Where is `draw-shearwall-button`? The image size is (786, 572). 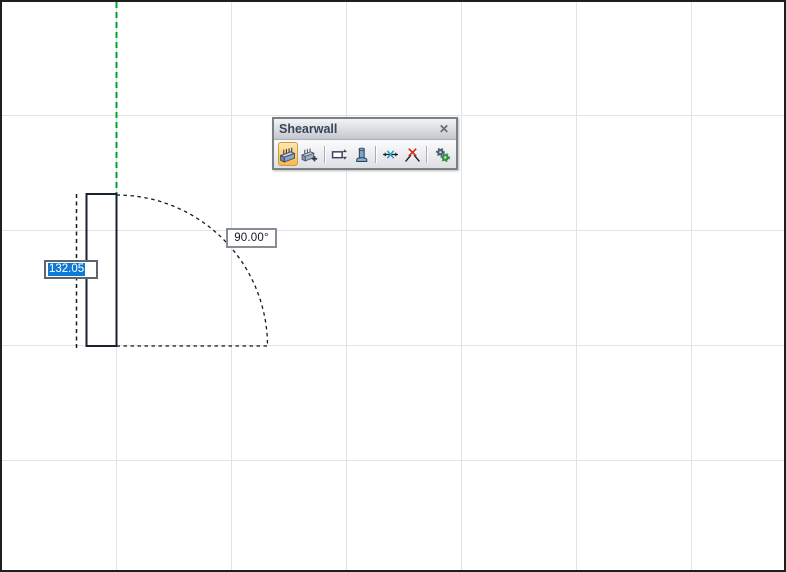
draw-shearwall-button is located at coordinates (288, 154).